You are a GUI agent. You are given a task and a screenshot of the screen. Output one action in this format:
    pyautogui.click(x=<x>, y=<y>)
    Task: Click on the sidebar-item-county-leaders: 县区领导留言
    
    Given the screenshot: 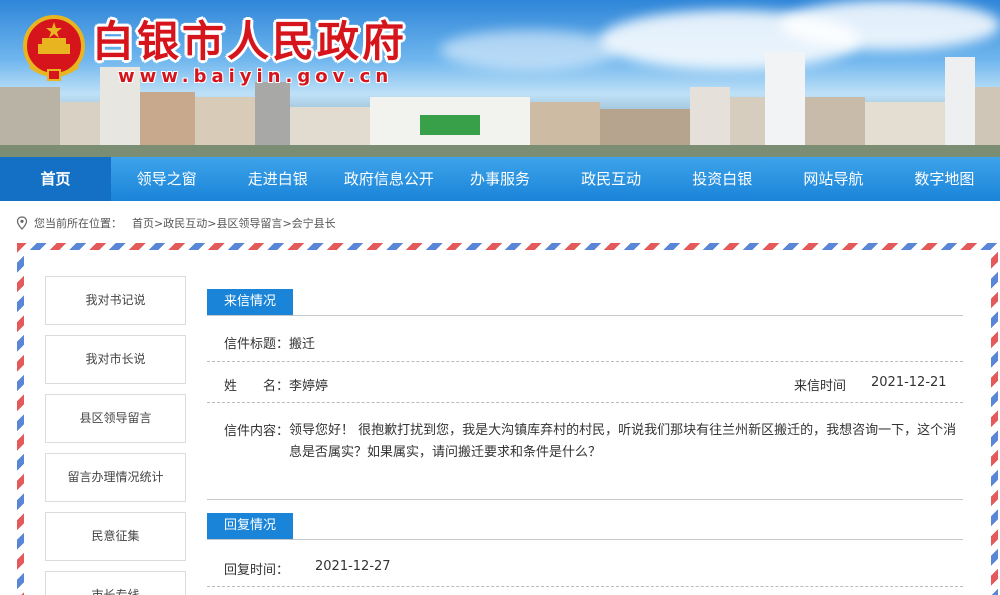 What is the action you would take?
    pyautogui.click(x=115, y=418)
    